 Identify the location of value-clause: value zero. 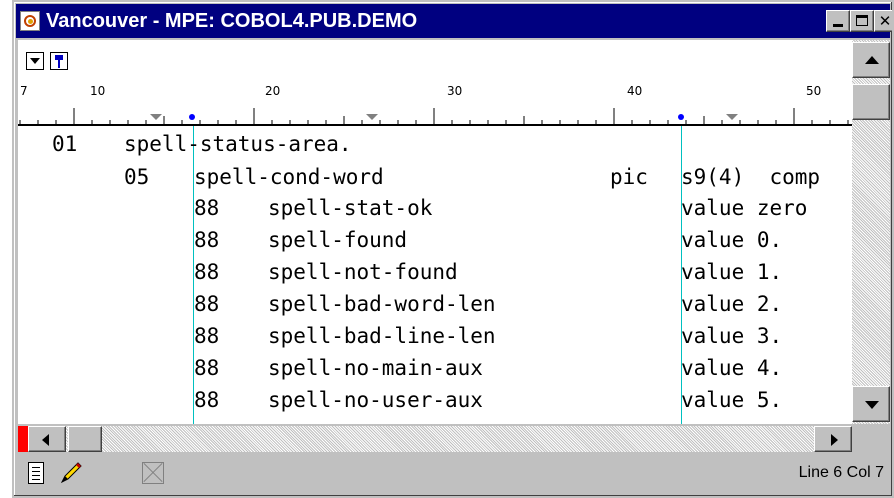
(744, 208).